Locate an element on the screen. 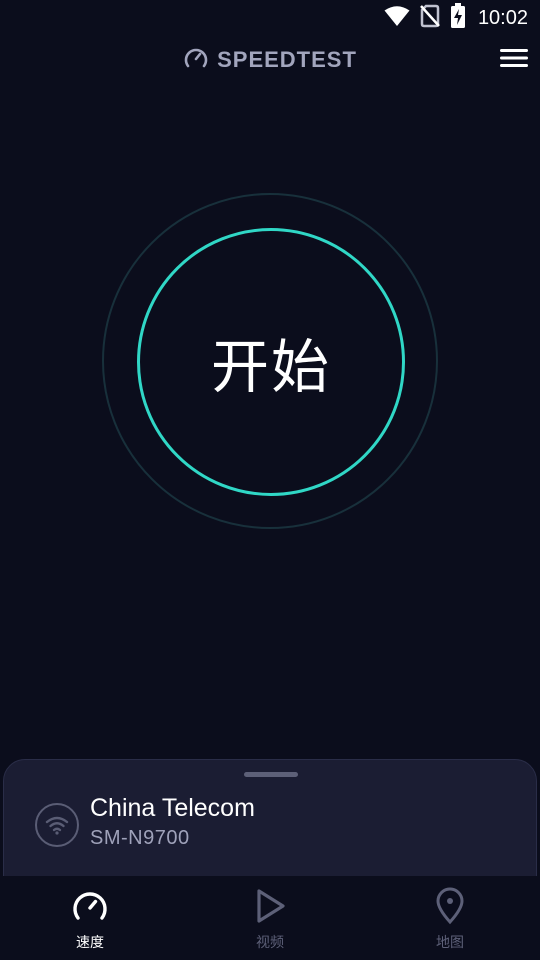 Image resolution: width=540 pixels, height=960 pixels. status-icons: 10:02 is located at coordinates (456, 18).